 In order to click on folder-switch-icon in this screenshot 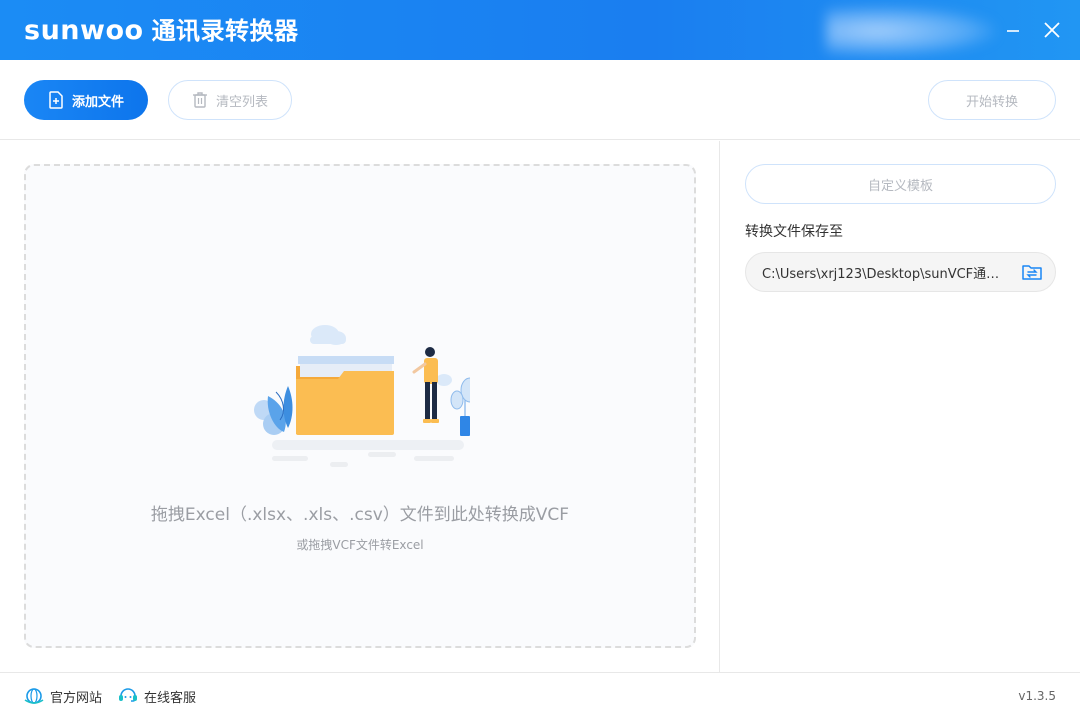, I will do `click(1032, 272)`.